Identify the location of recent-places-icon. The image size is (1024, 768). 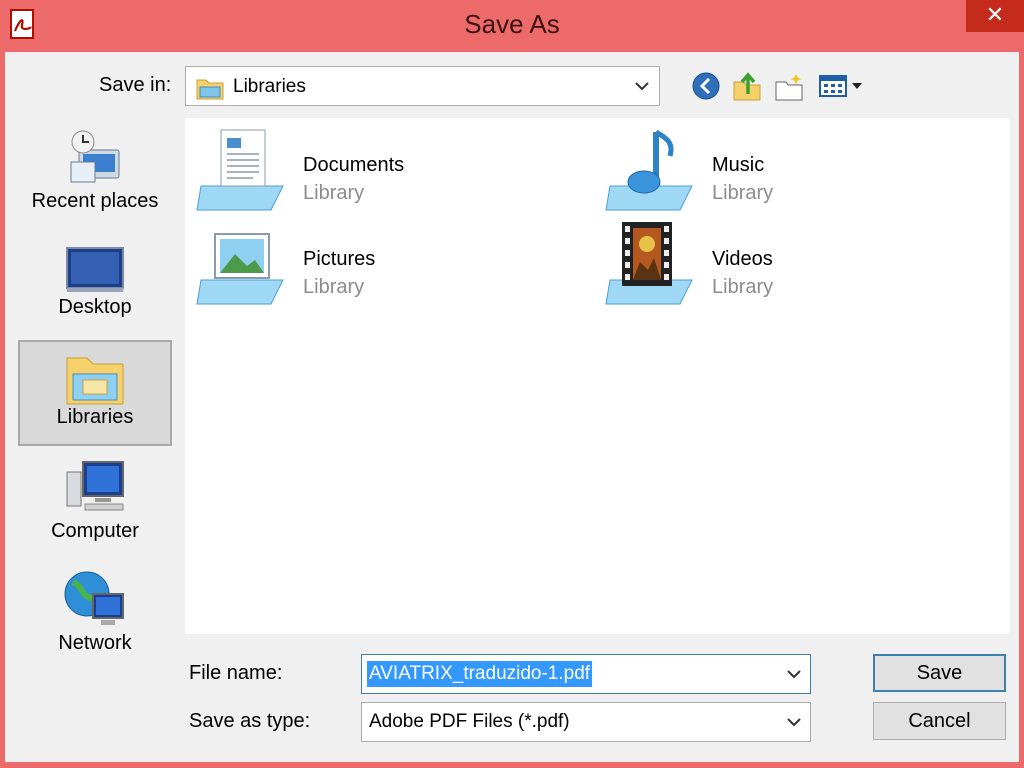
(95, 156).